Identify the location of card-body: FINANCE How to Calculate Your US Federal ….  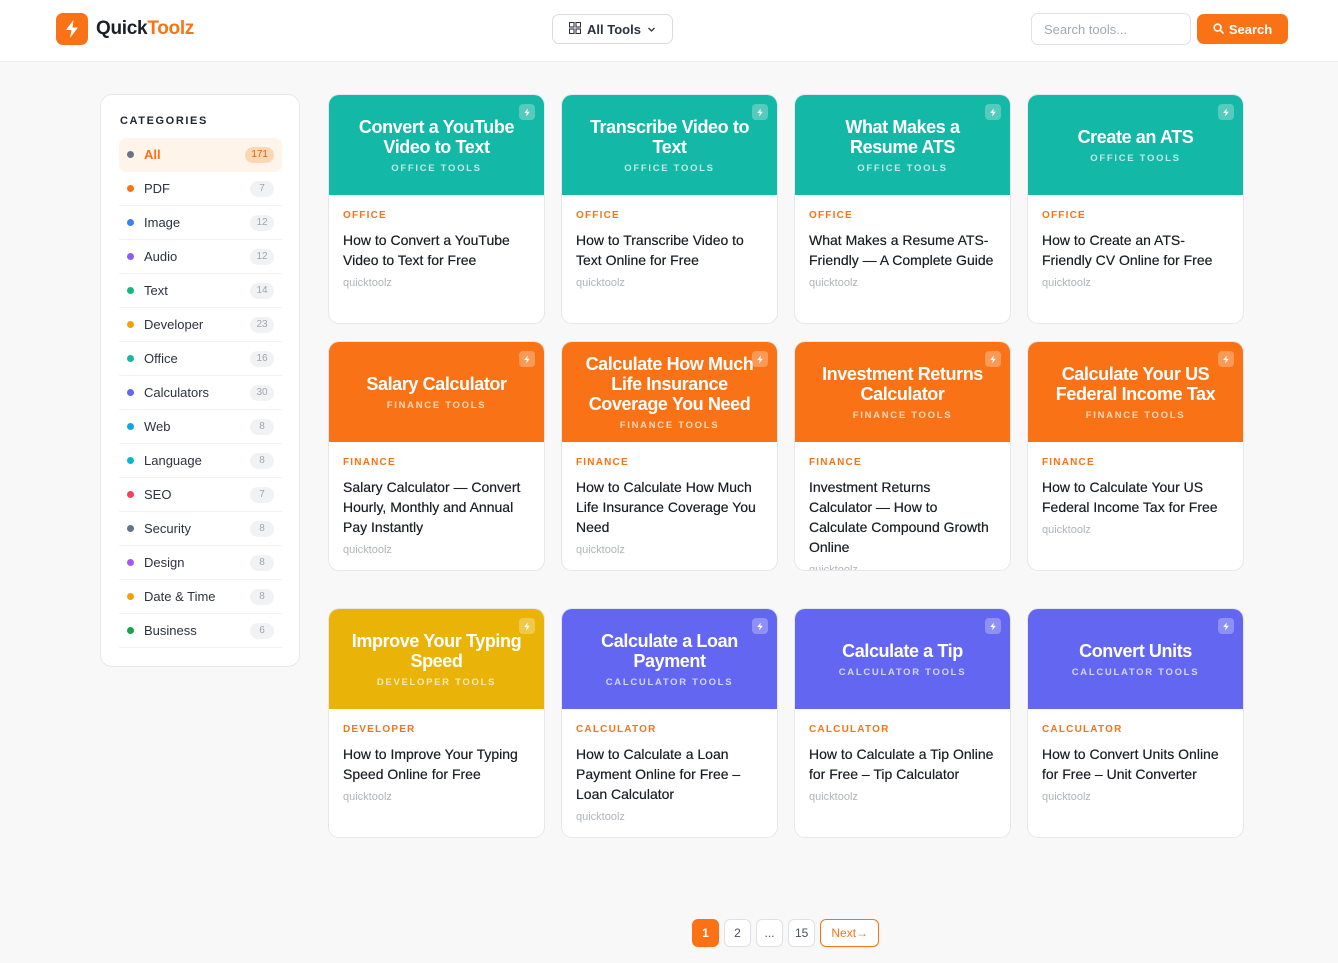
(1135, 489).